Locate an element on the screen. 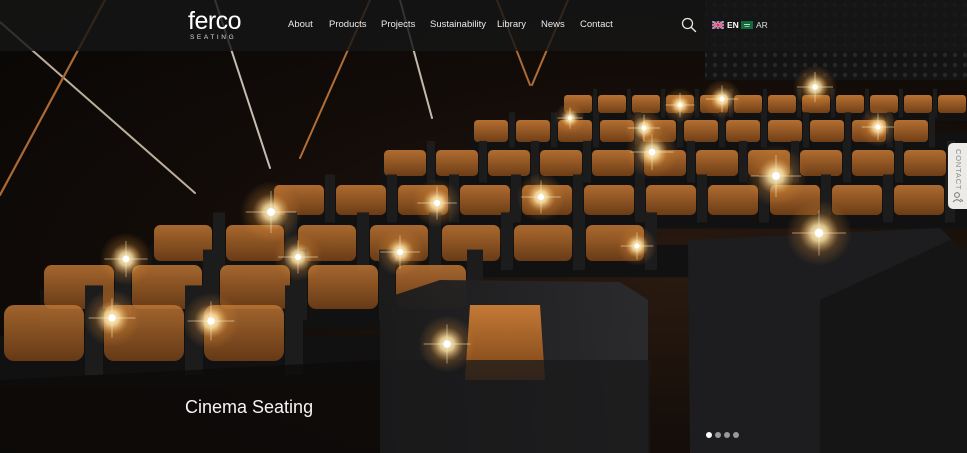  language-ar-label: AR is located at coordinates (762, 25).